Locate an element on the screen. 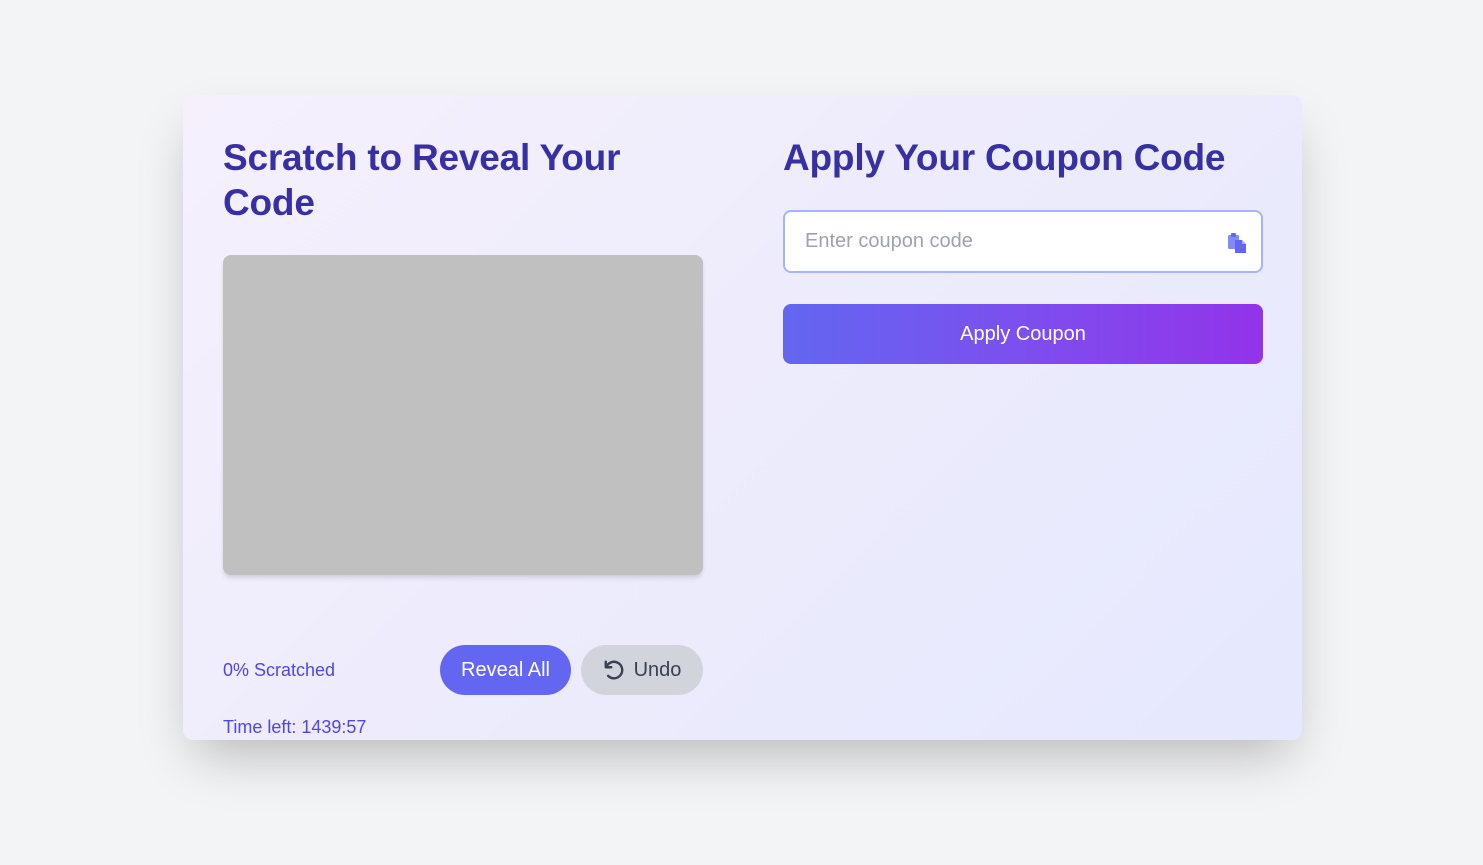 The width and height of the screenshot is (1483, 865). undo-button: Undo is located at coordinates (642, 670).